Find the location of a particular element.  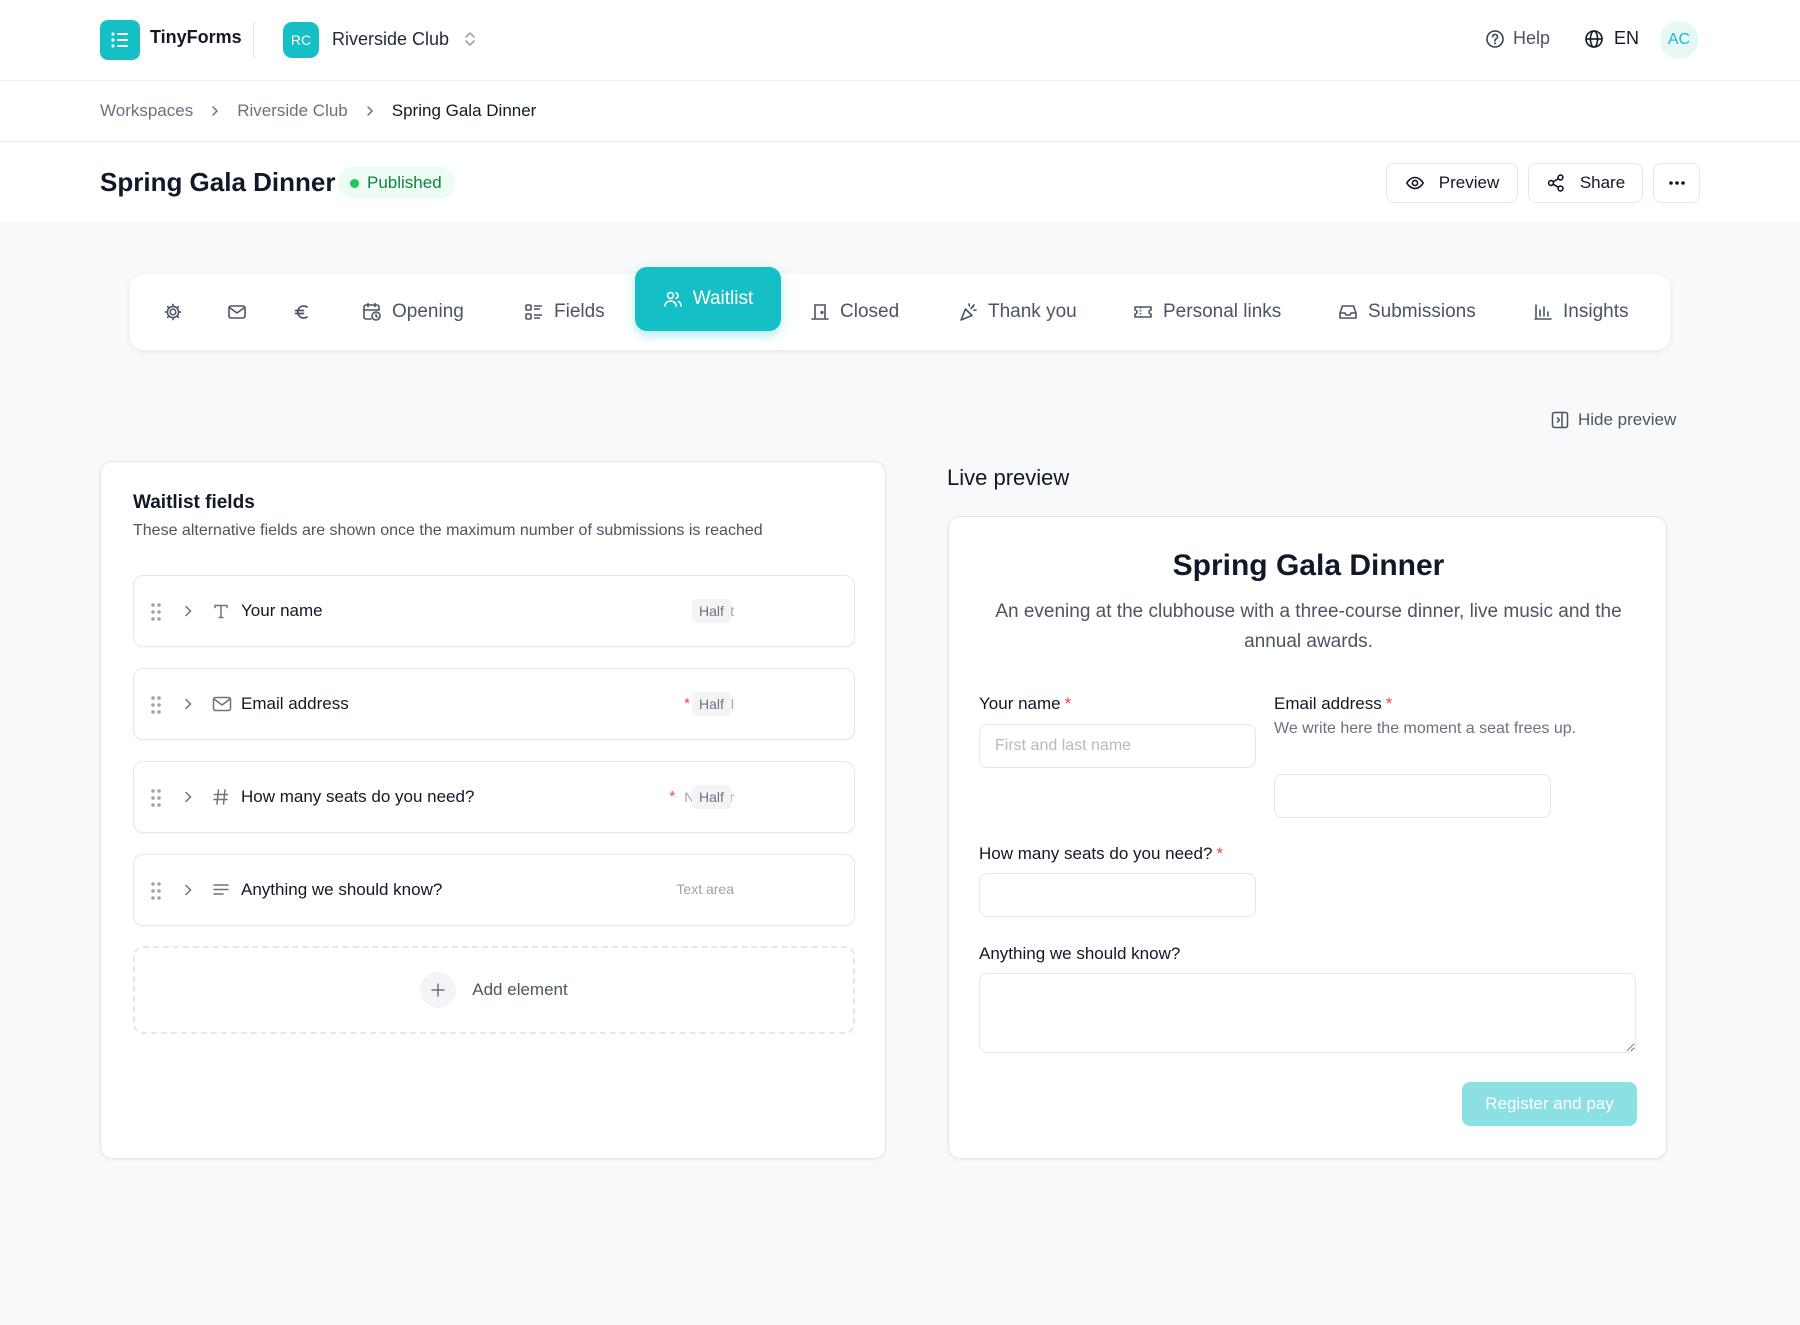

eye-icon is located at coordinates (1415, 183).